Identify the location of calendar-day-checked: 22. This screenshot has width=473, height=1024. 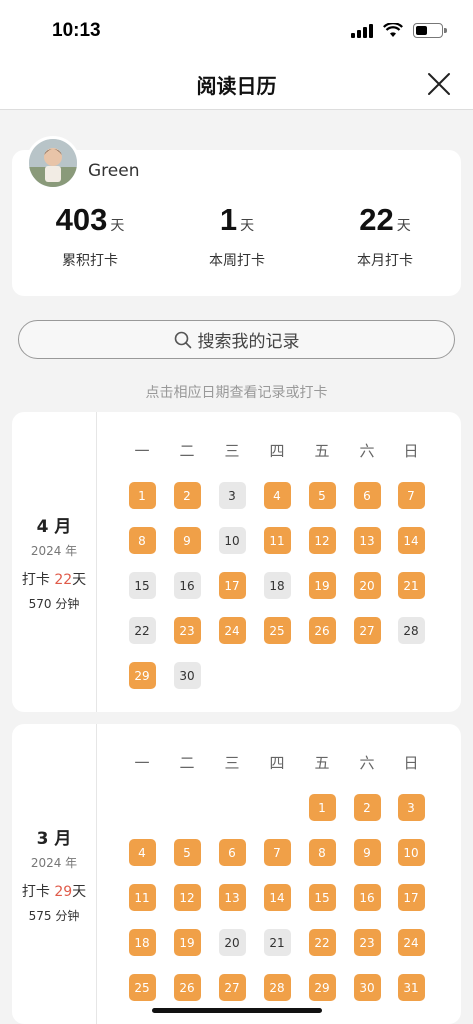
(322, 942).